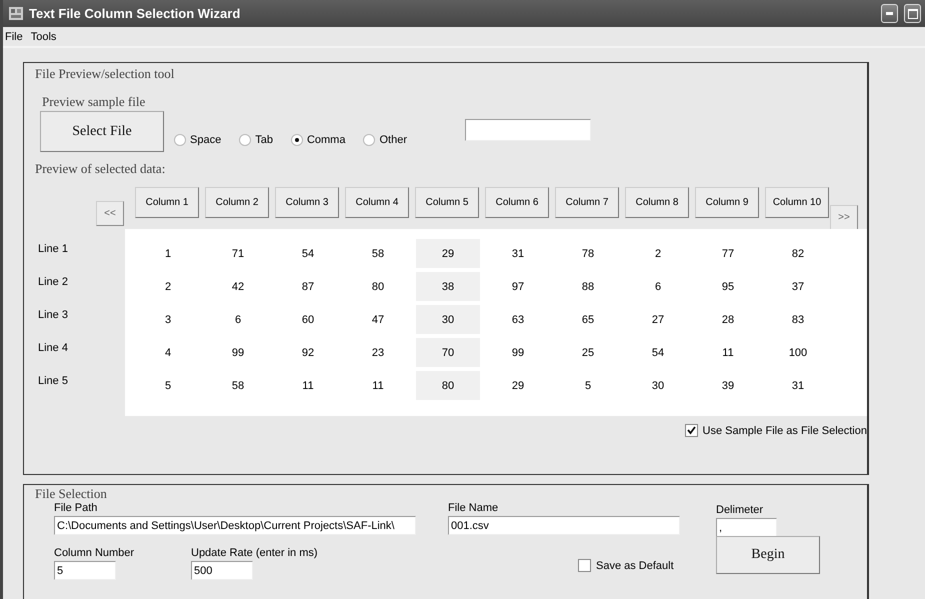 This screenshot has width=925, height=599. I want to click on table-cell-text: 97, so click(518, 287).